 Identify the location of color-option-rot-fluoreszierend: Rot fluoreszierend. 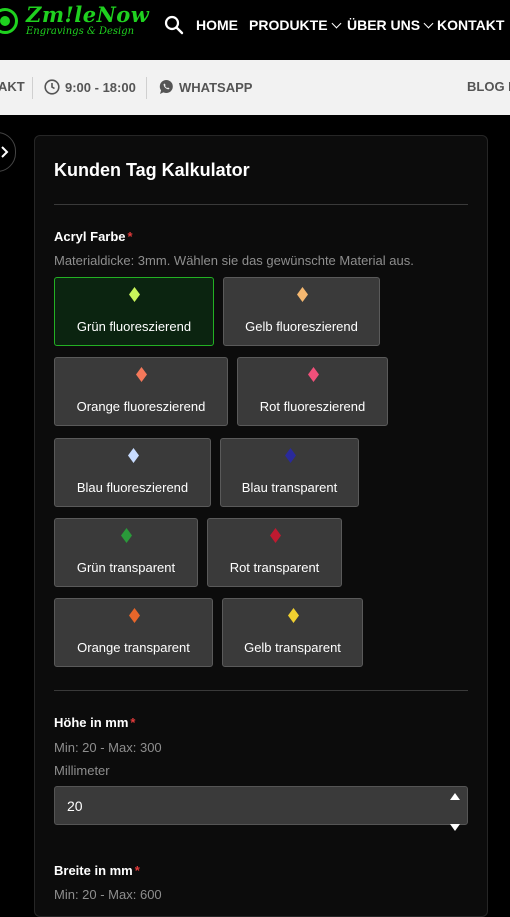
(312, 391).